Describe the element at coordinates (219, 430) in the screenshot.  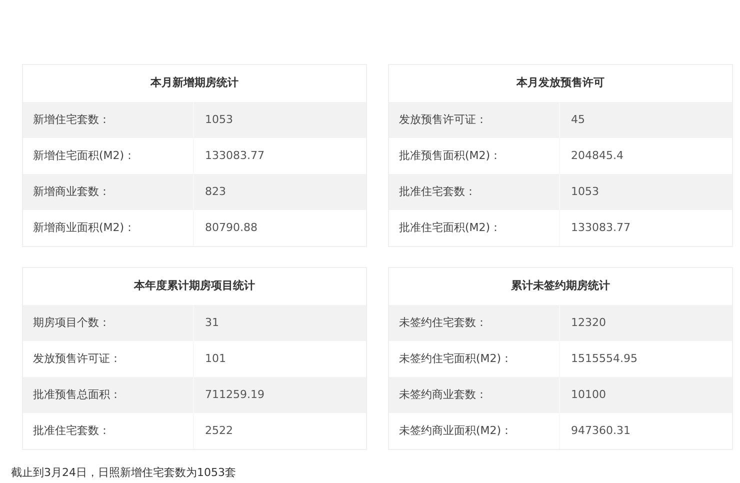
I see `table-cell-text: 2522` at that location.